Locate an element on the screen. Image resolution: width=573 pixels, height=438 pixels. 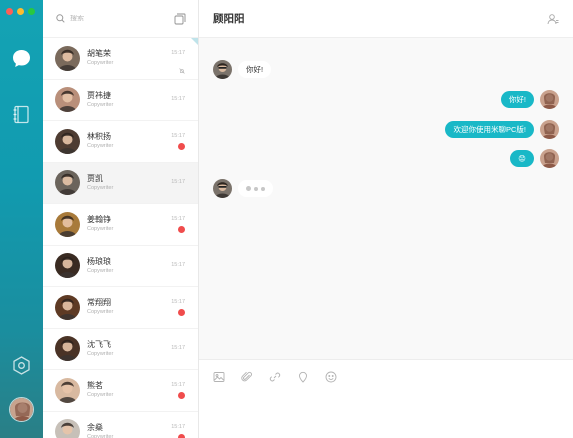
window-controls is located at coordinates (20, 11).